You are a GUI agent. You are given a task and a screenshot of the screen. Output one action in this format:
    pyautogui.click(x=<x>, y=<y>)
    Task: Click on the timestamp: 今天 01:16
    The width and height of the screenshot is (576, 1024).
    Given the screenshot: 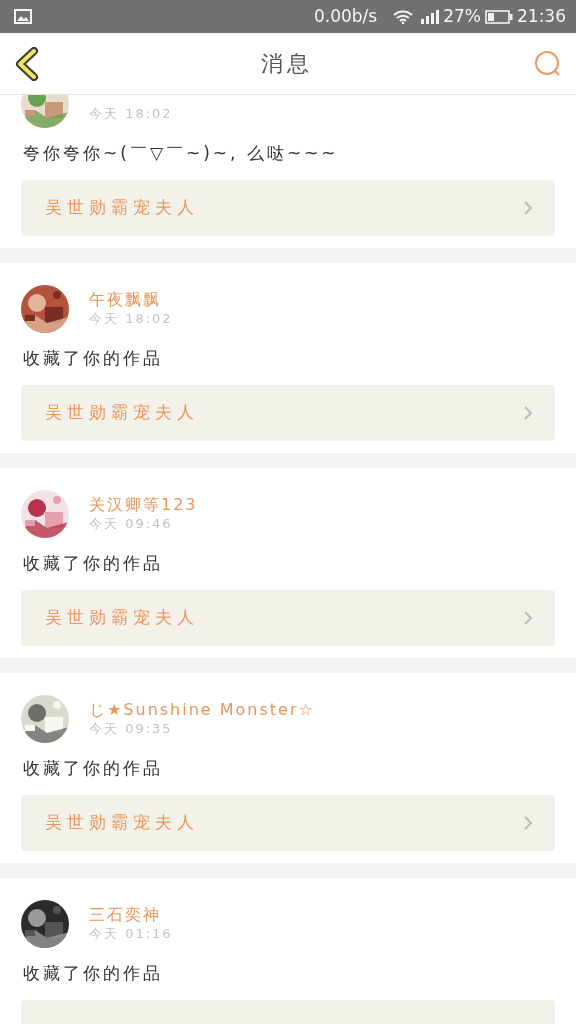 What is the action you would take?
    pyautogui.click(x=131, y=934)
    